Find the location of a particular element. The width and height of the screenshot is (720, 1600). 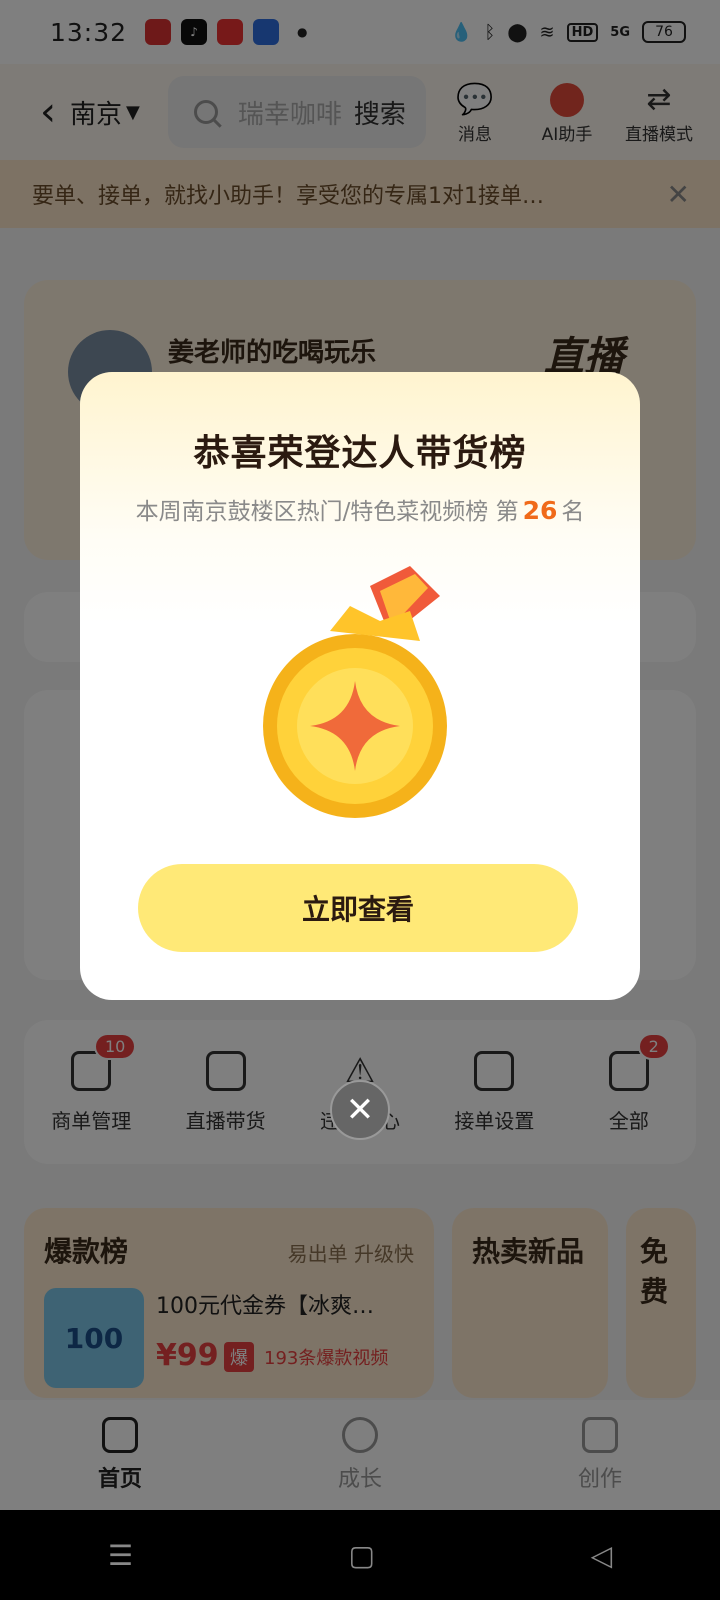

rank-number: 26 is located at coordinates (540, 510).